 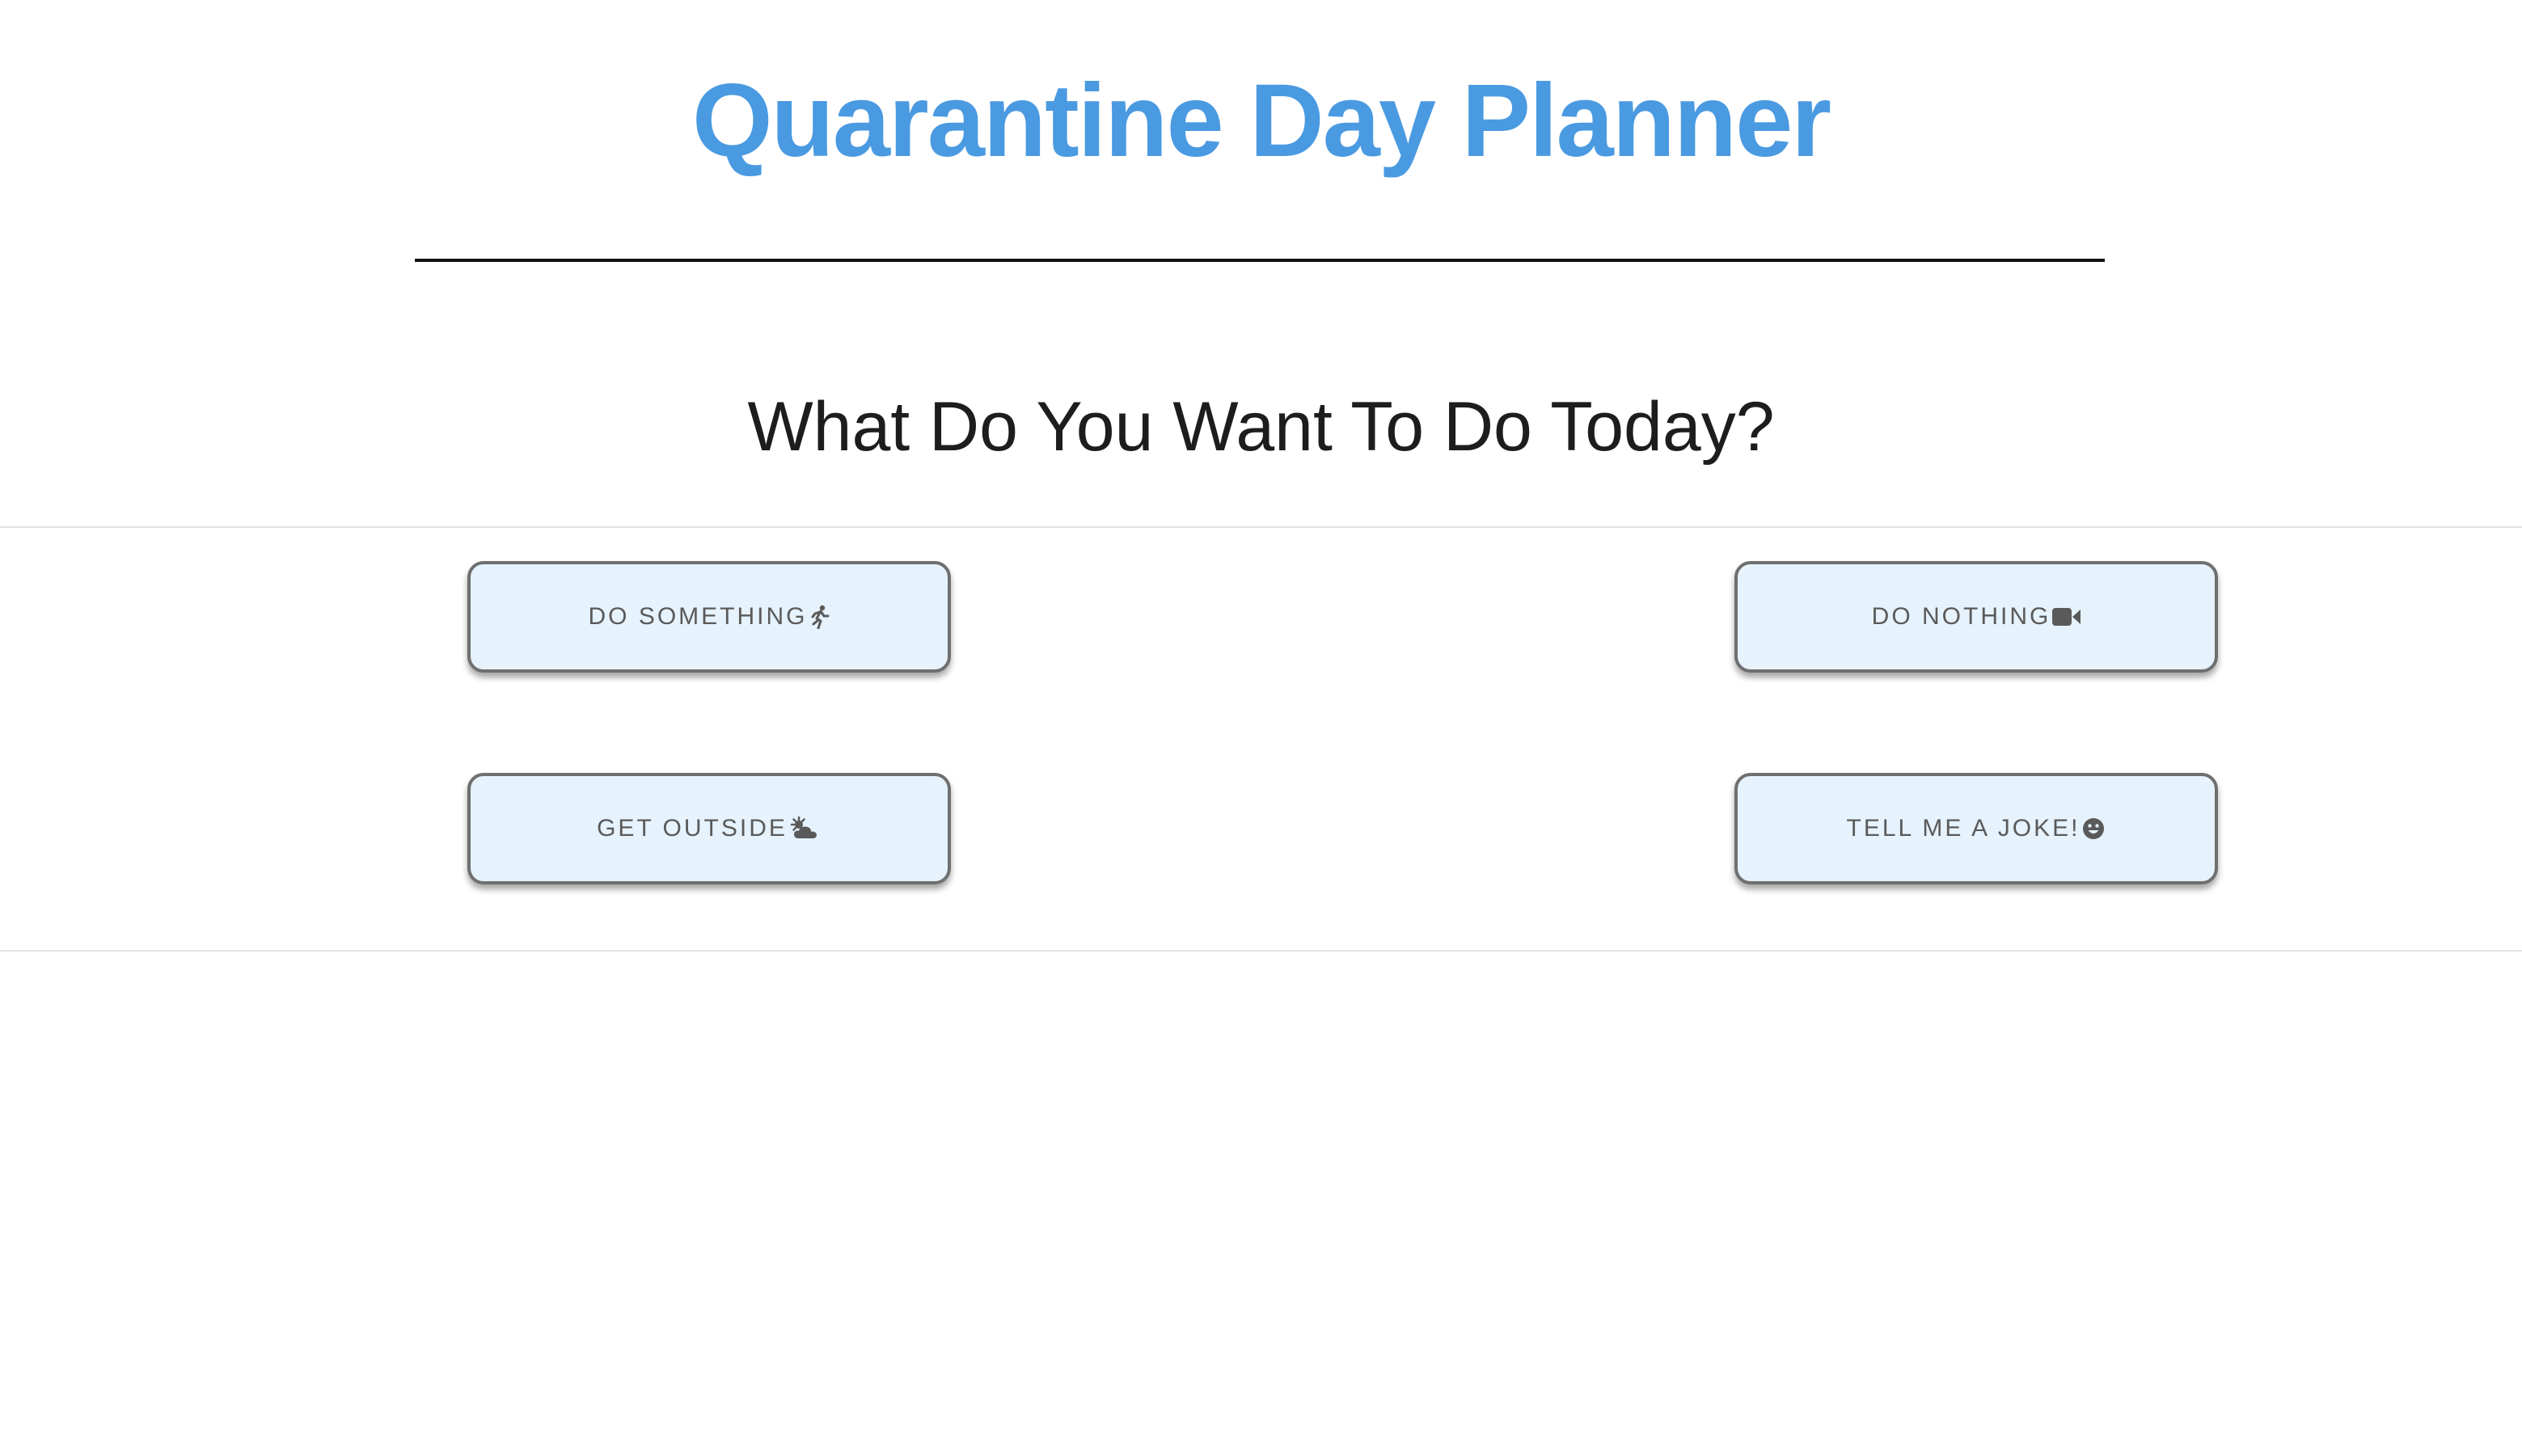 What do you see at coordinates (2066, 617) in the screenshot?
I see `video-camera-icon` at bounding box center [2066, 617].